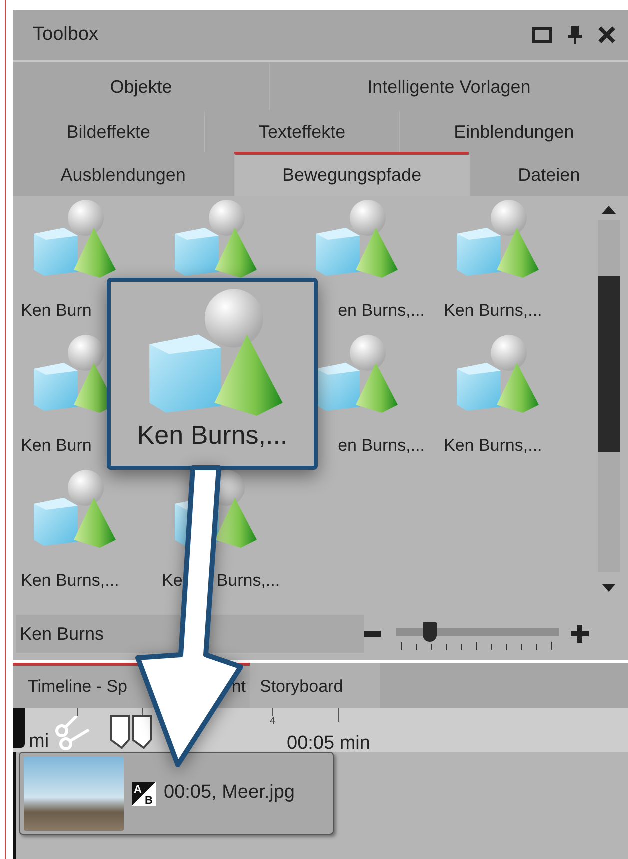 This screenshot has width=628, height=859. Describe the element at coordinates (352, 174) in the screenshot. I see `tab: Bewegungspfade` at that location.